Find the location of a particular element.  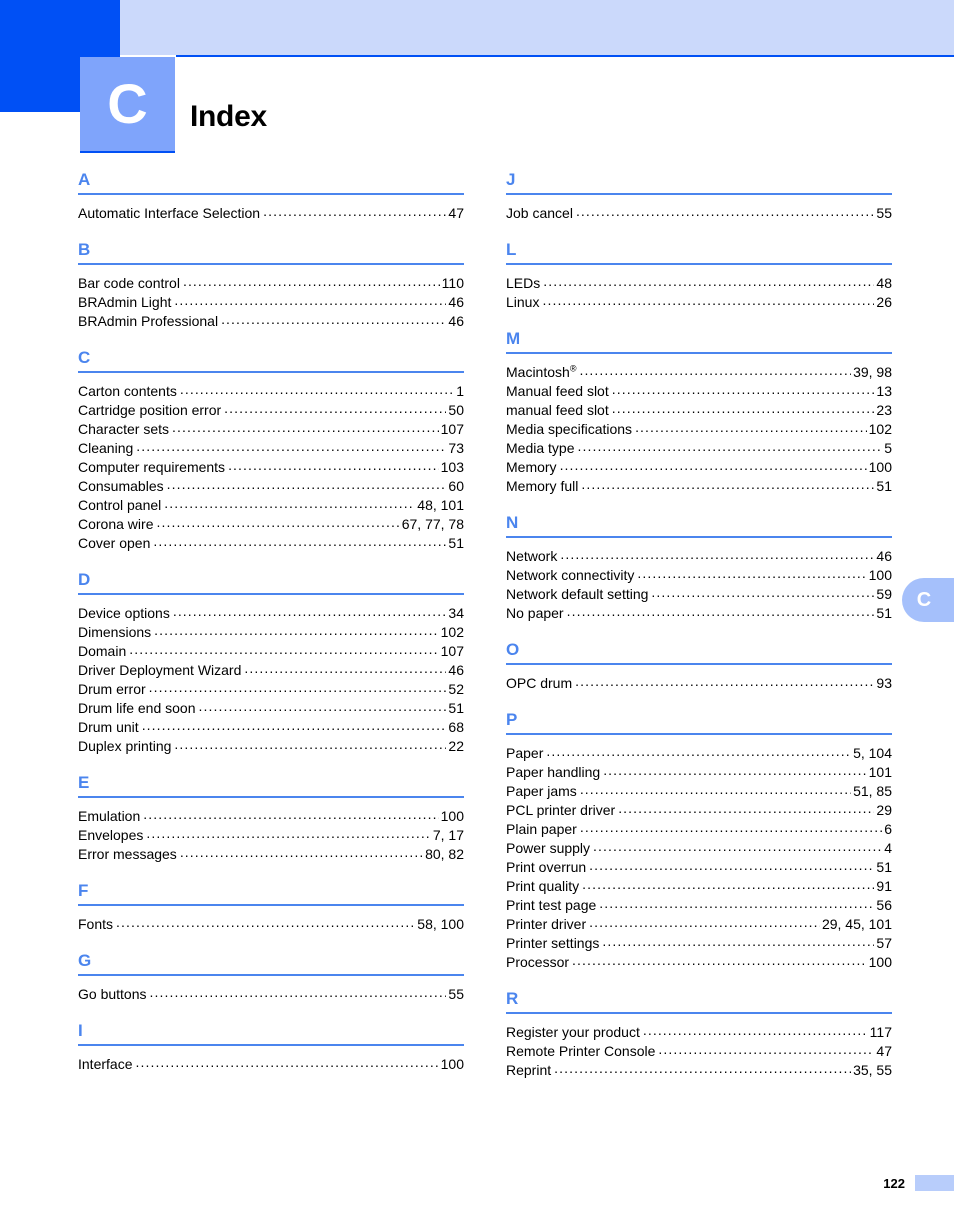

index-entry-page: 7, 17 is located at coordinates (448, 835).